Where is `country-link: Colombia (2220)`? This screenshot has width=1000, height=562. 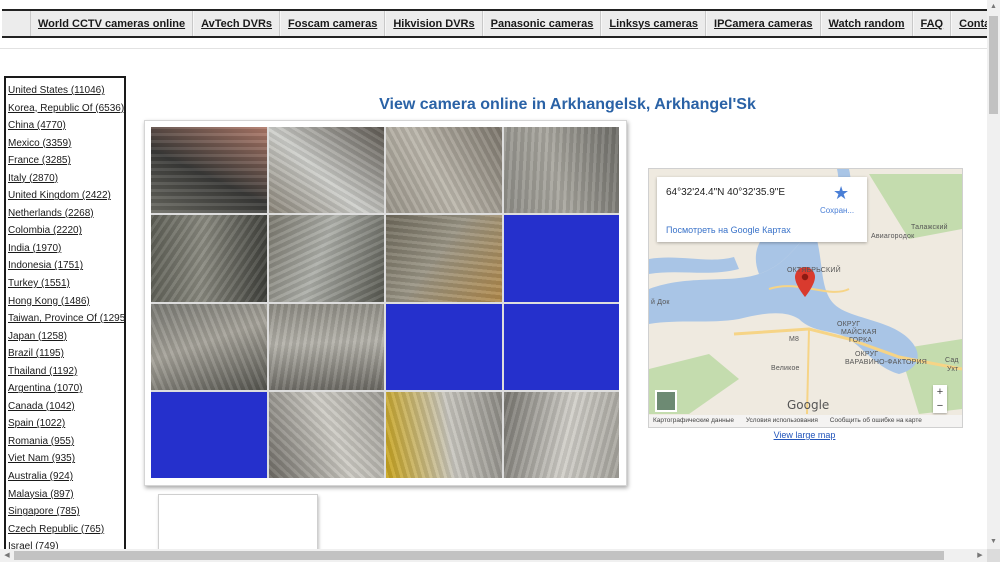 country-link: Colombia (2220) is located at coordinates (45, 230).